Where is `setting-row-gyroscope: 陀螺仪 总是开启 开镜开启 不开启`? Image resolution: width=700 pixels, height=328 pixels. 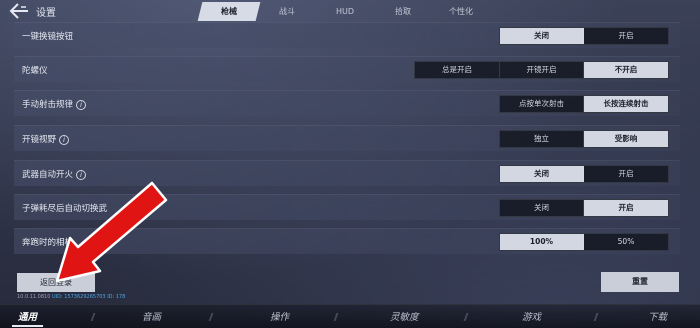
setting-row-gyroscope: 陀螺仪 总是开启 开镜开启 不开启 is located at coordinates (347, 69).